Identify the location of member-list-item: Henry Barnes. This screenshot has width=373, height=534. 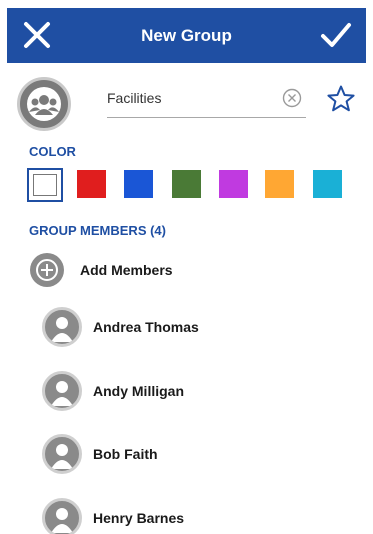
(113, 515).